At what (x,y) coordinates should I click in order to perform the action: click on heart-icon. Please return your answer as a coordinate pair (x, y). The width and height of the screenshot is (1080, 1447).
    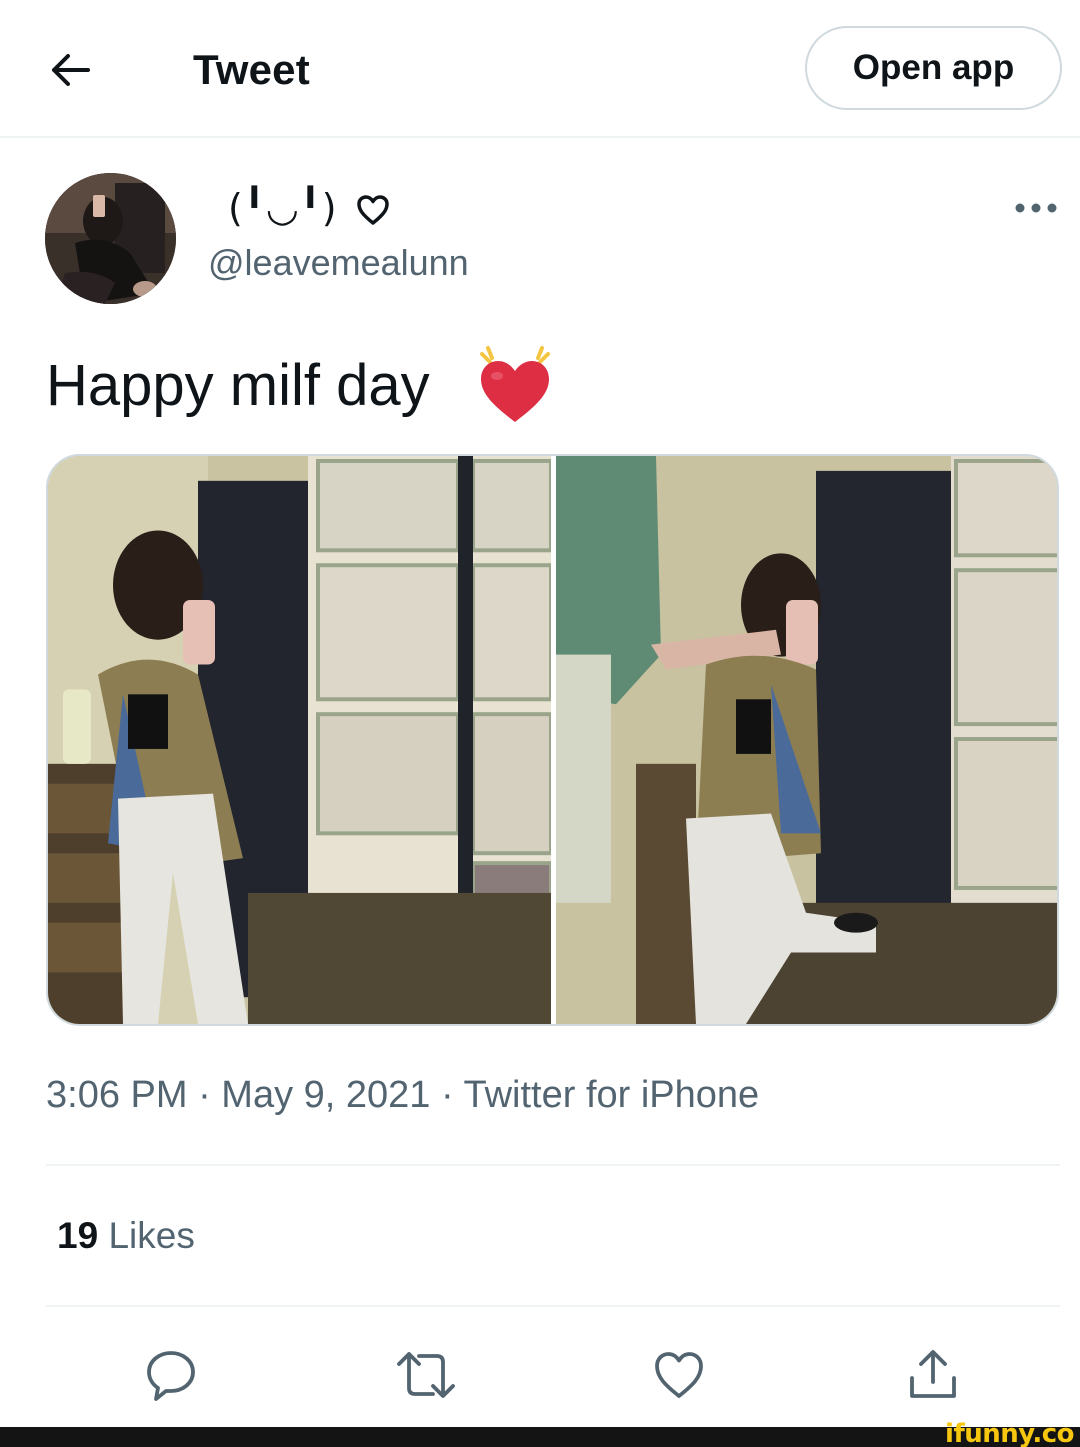
    Looking at the image, I should click on (679, 1375).